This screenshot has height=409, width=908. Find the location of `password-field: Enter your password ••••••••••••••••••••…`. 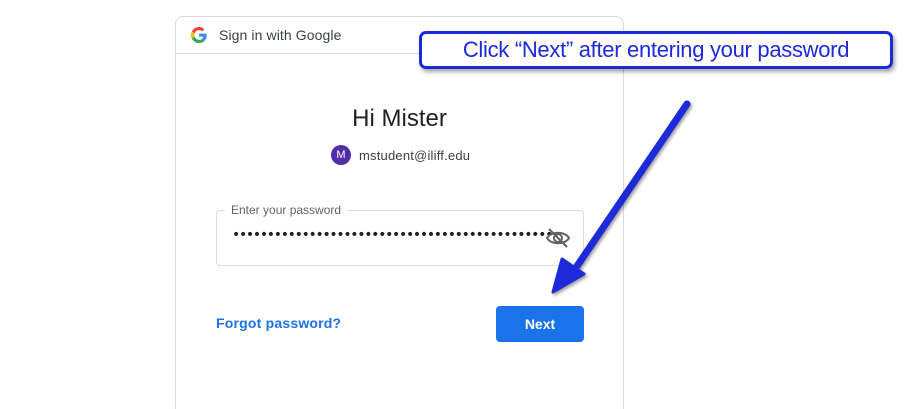

password-field: Enter your password ••••••••••••••••••••… is located at coordinates (400, 234).